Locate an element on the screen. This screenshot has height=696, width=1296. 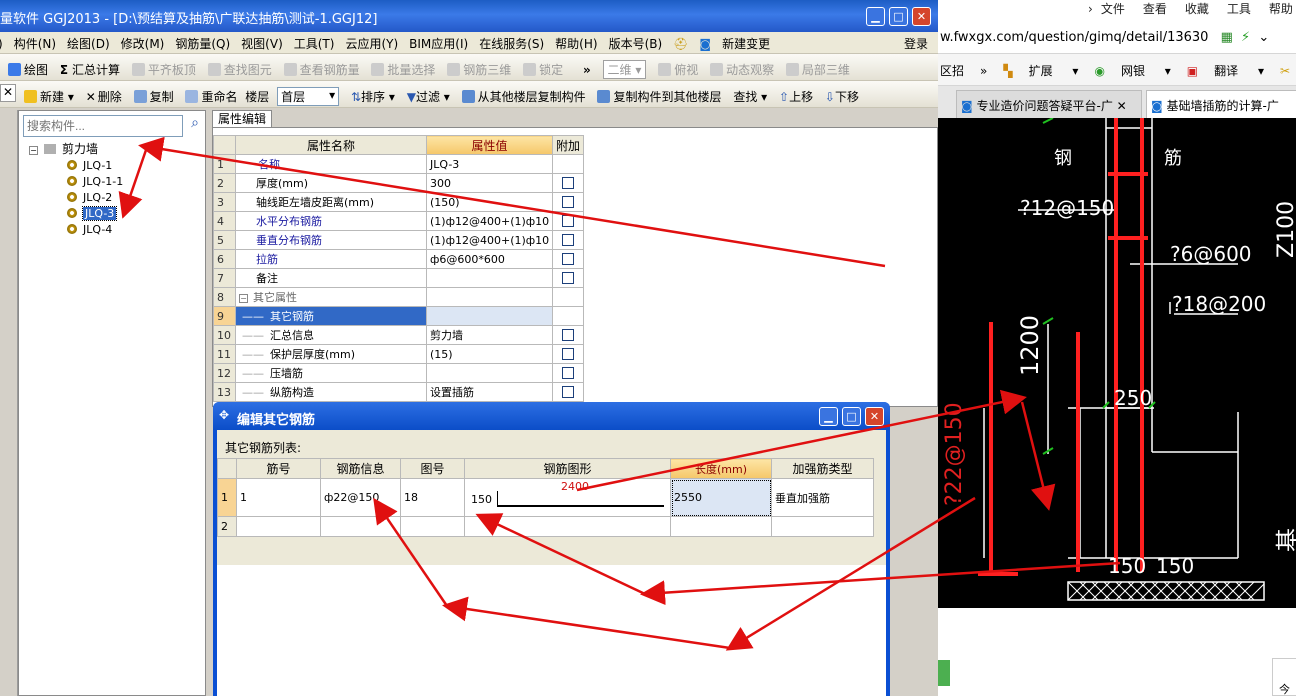
toolbar-overflow-button: » is located at coordinates (587, 70).